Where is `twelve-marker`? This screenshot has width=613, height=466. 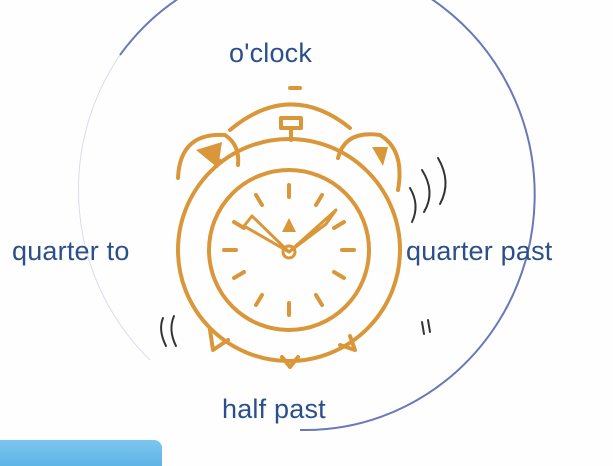
twelve-marker is located at coordinates (289, 225).